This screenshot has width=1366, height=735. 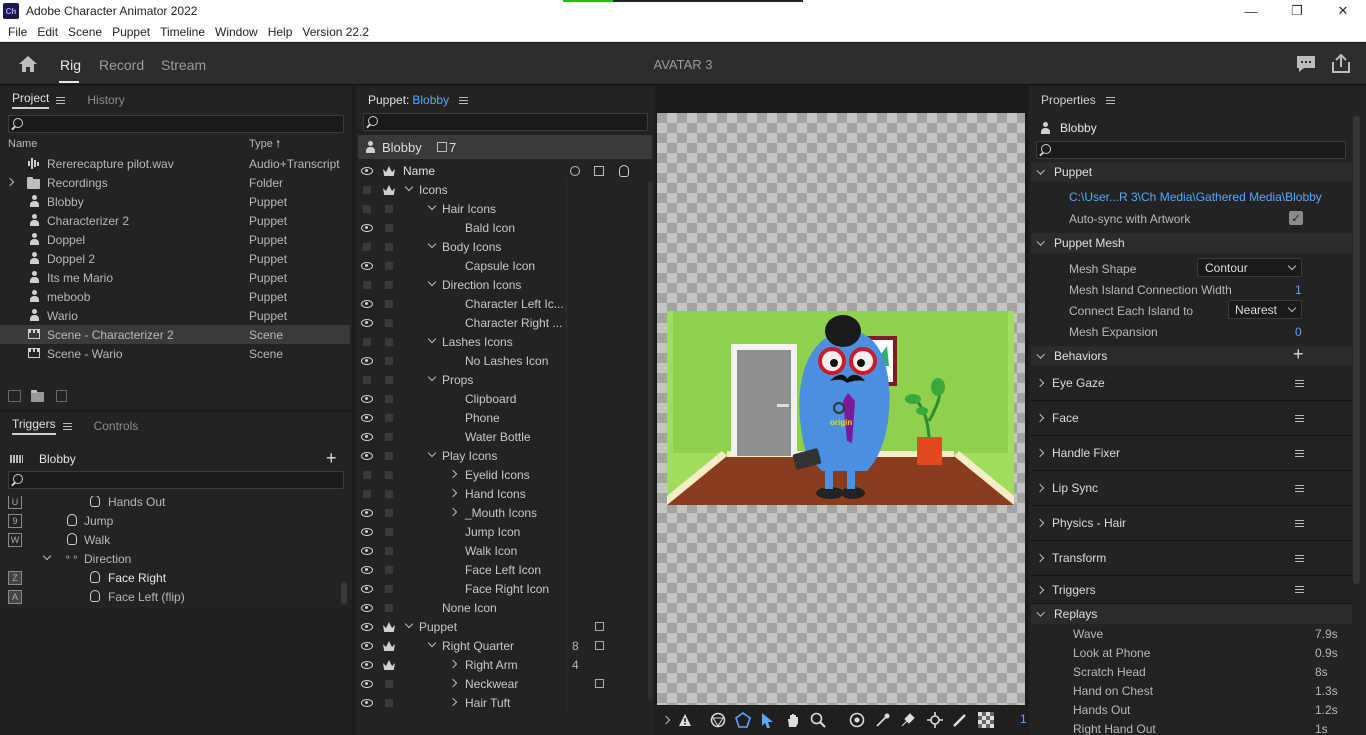 I want to click on puppet-layer-row: _Mouth Icons, so click(x=501, y=512).